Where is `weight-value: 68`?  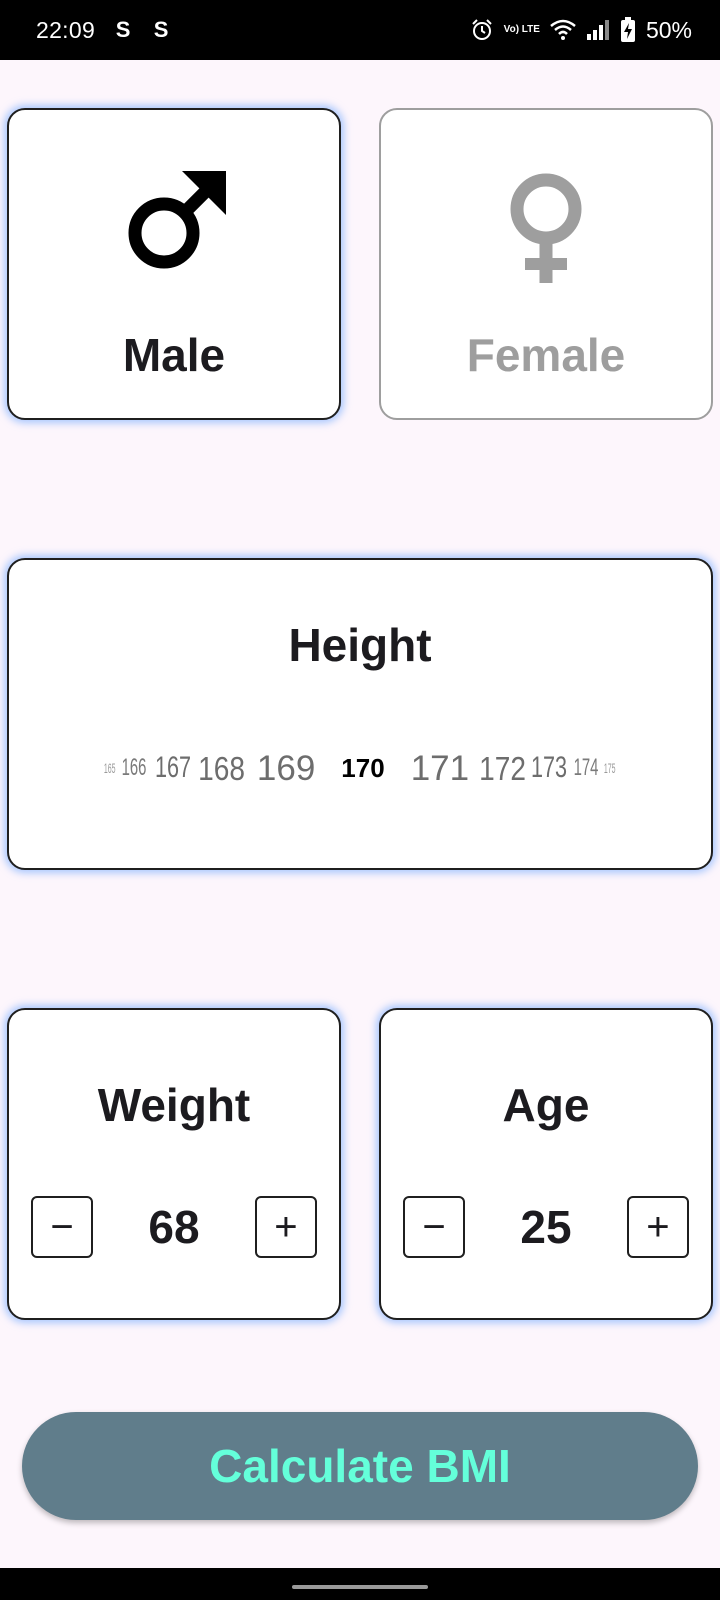
weight-value: 68 is located at coordinates (174, 1227).